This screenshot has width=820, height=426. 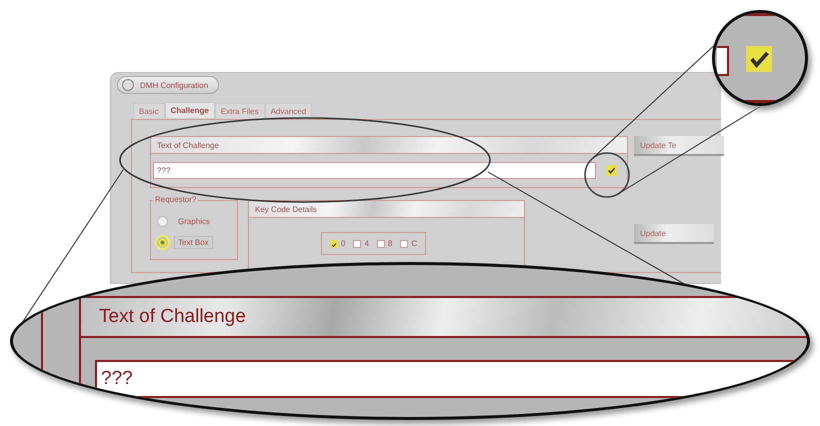 I want to click on lens-outline, so click(x=607, y=175).